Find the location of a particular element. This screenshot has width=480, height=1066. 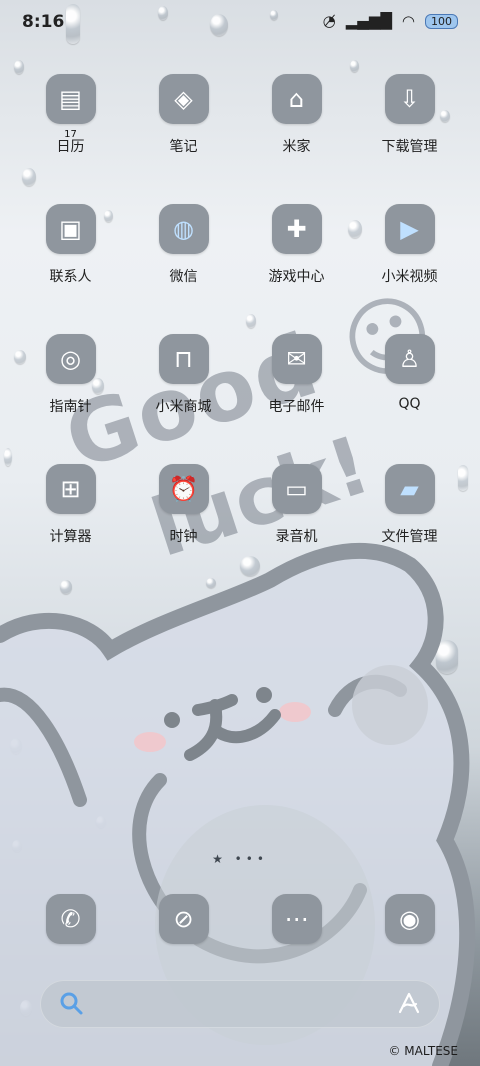

dock-camera: ◉ is located at coordinates (409, 917).